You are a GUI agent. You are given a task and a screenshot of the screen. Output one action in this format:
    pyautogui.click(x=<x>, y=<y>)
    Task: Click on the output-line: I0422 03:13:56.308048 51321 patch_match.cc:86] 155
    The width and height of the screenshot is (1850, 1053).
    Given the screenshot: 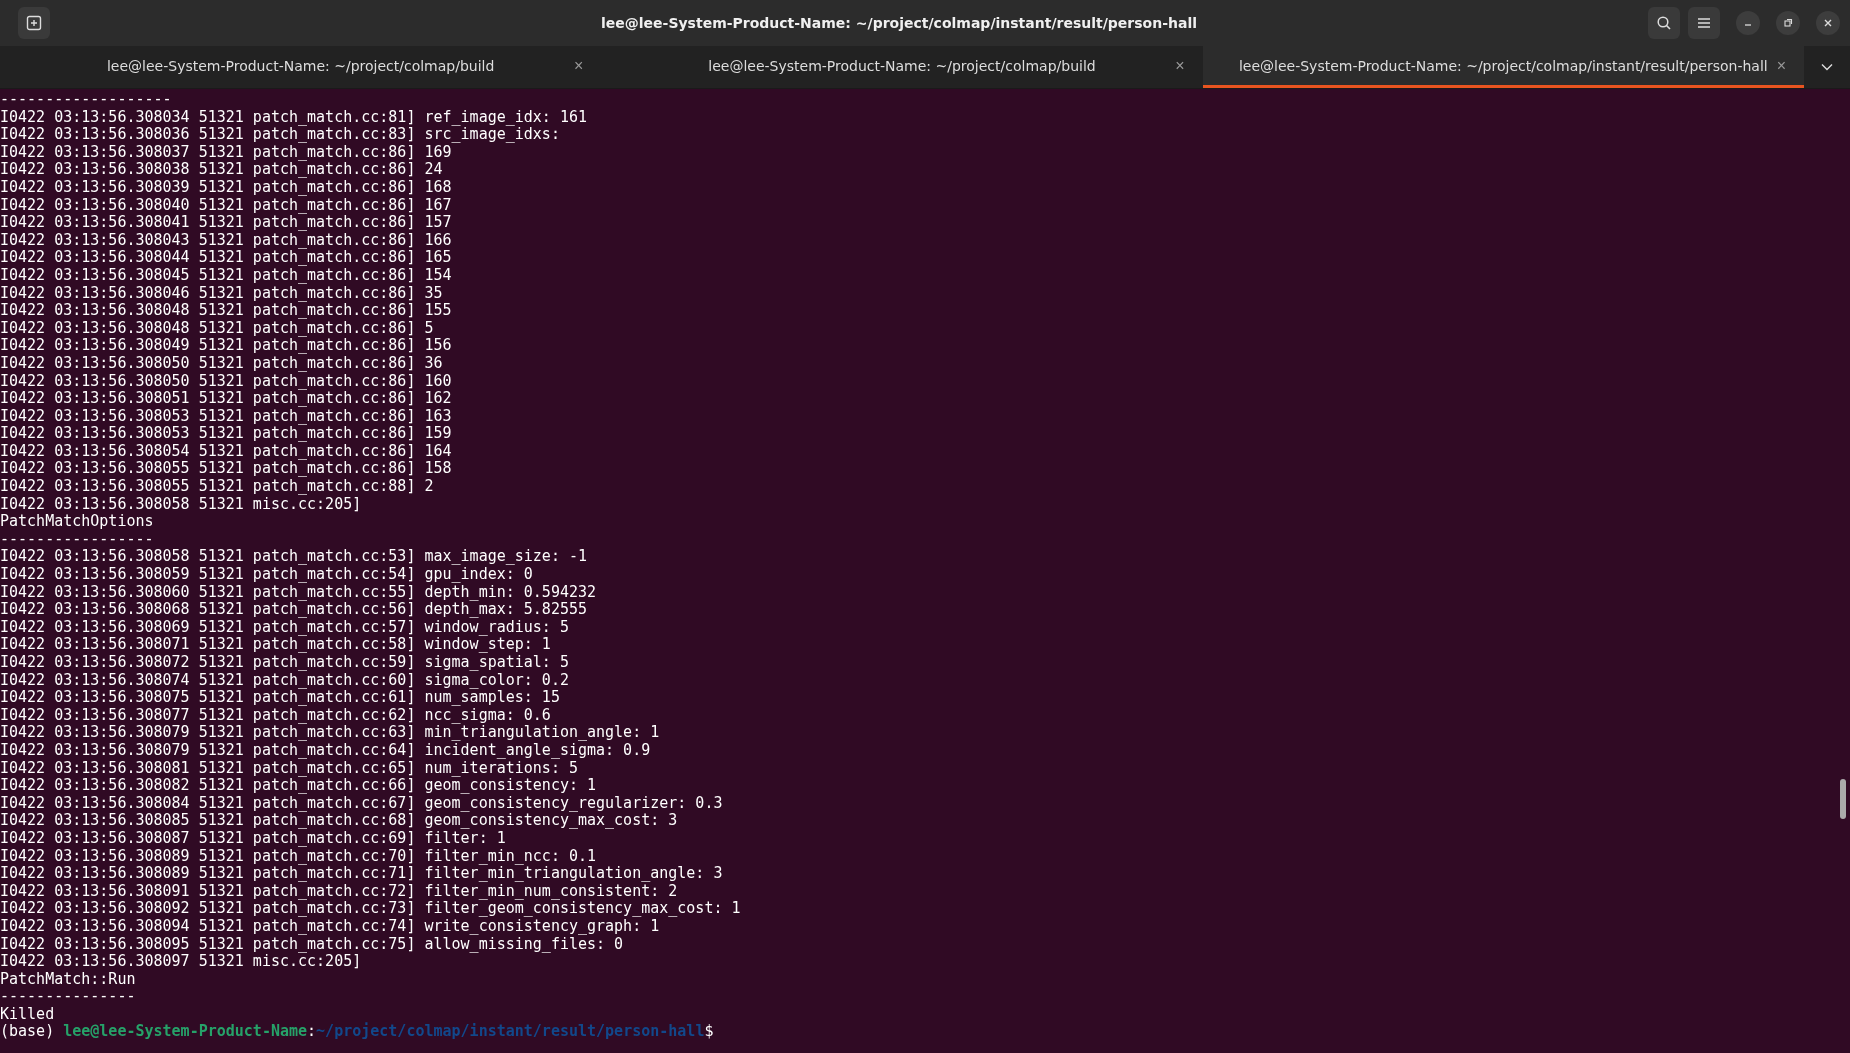 What is the action you would take?
    pyautogui.click(x=226, y=311)
    